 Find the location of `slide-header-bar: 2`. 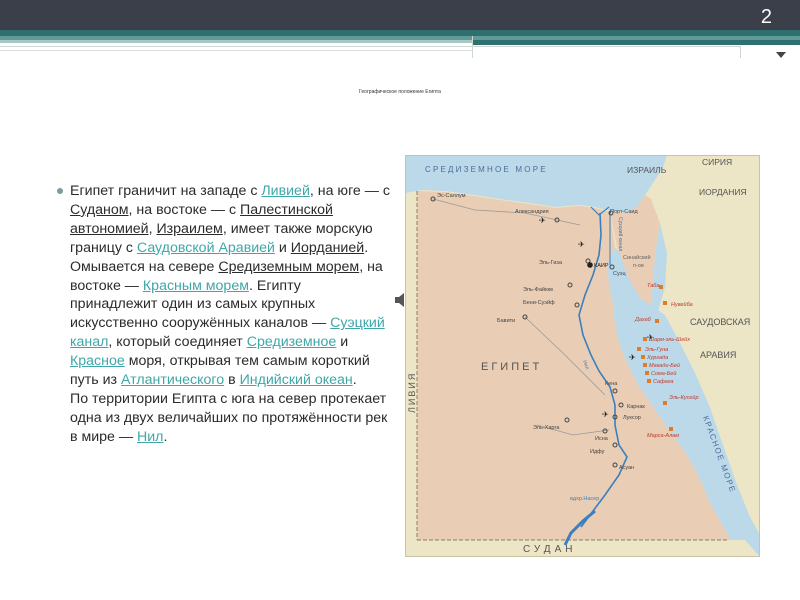

slide-header-bar: 2 is located at coordinates (400, 15).